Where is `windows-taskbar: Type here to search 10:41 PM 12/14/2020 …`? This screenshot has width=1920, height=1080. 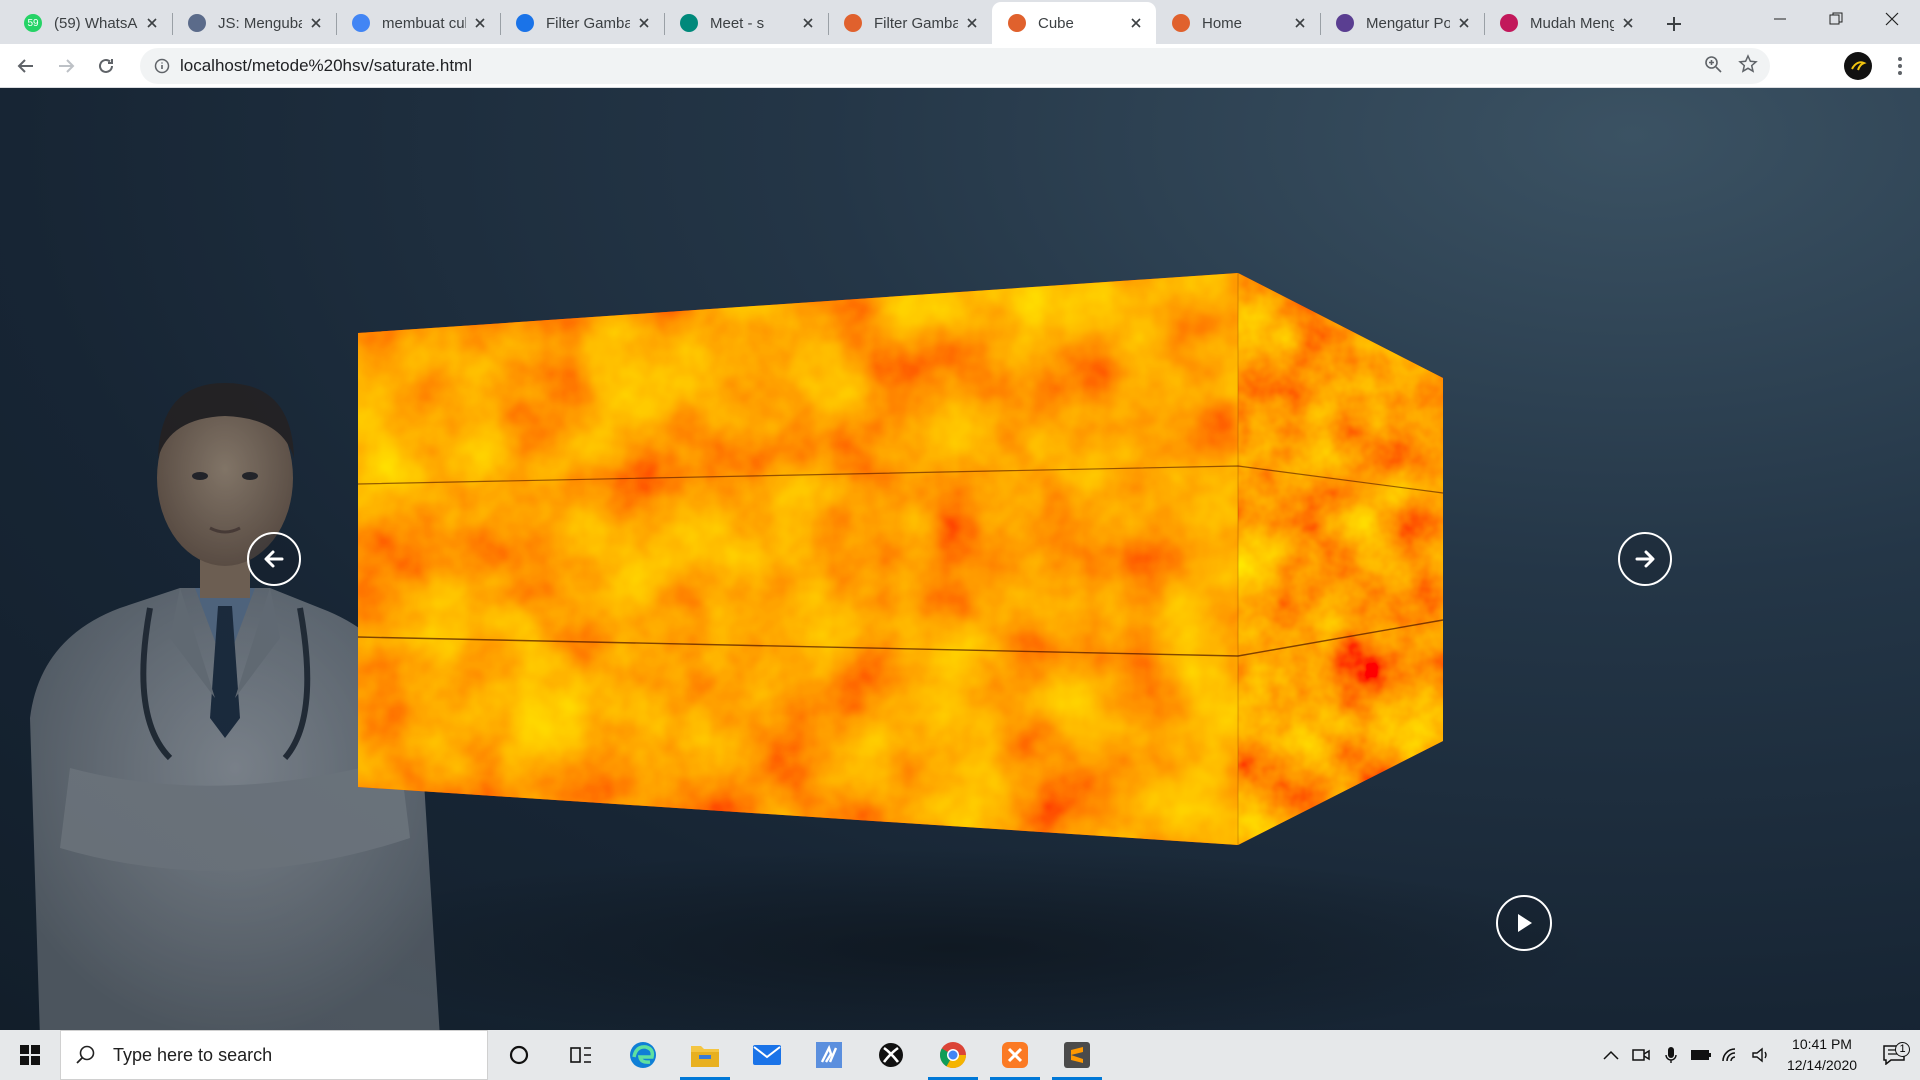 windows-taskbar: Type here to search 10:41 PM 12/14/2020 … is located at coordinates (960, 1055).